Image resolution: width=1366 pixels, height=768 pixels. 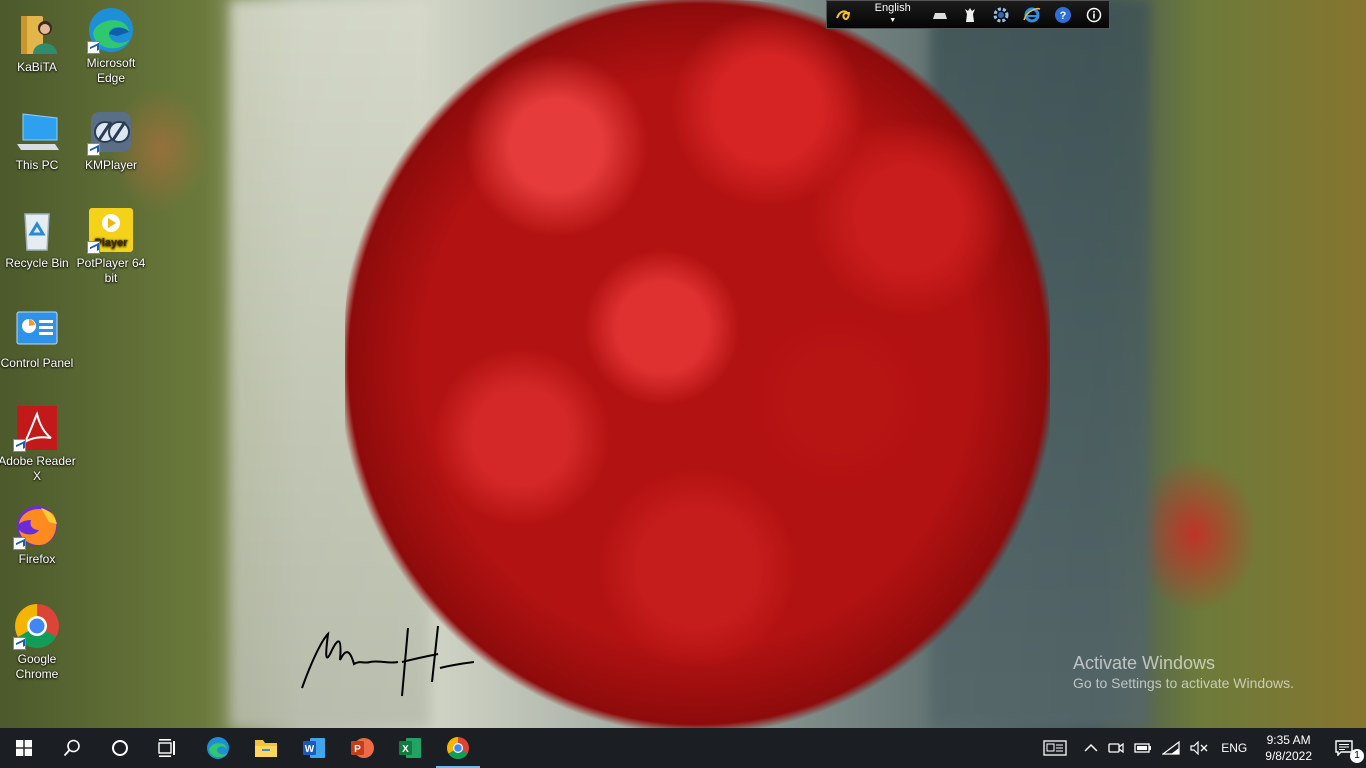 I want to click on desktop-icon-label: Google Chrome, so click(x=37, y=666).